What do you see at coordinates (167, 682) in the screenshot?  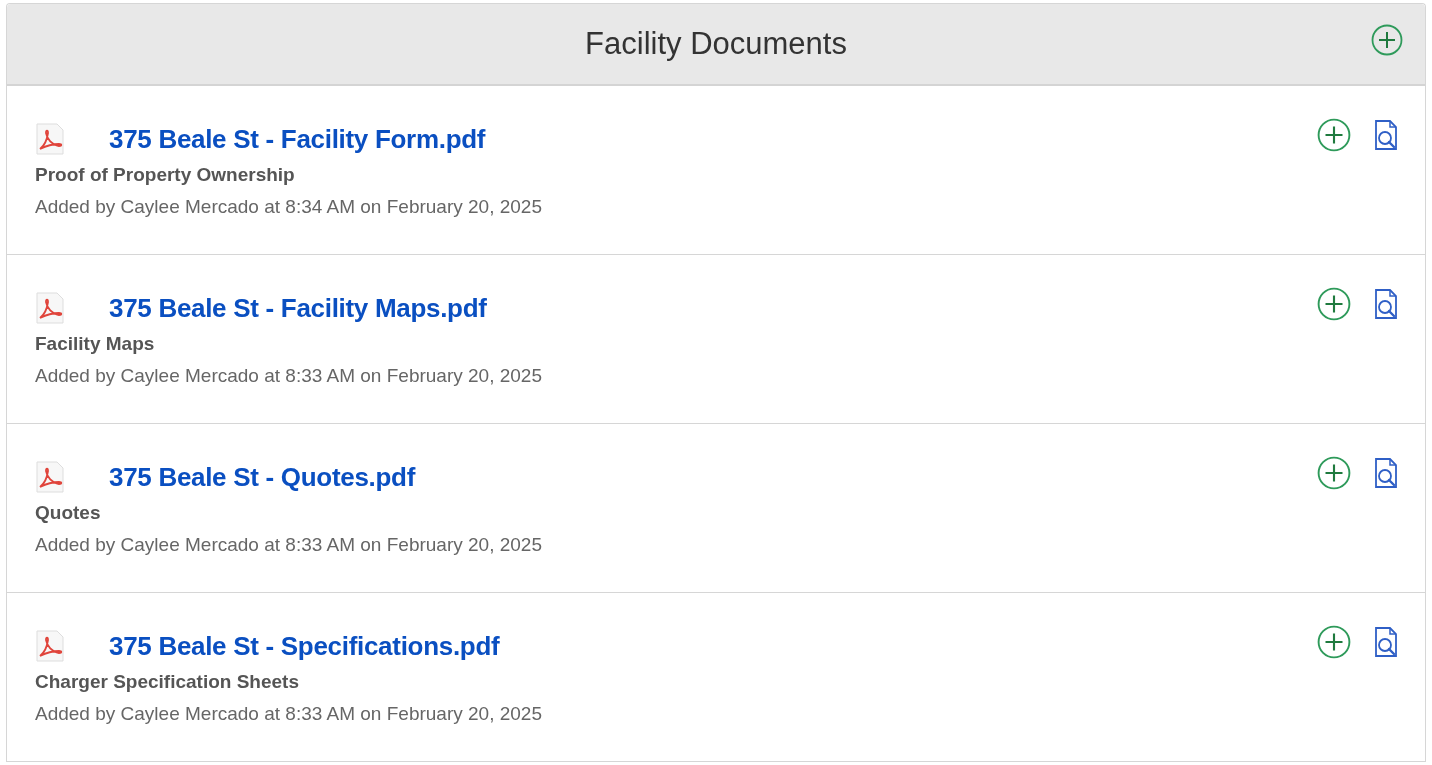 I see `document-category: Charger Specification Sheets` at bounding box center [167, 682].